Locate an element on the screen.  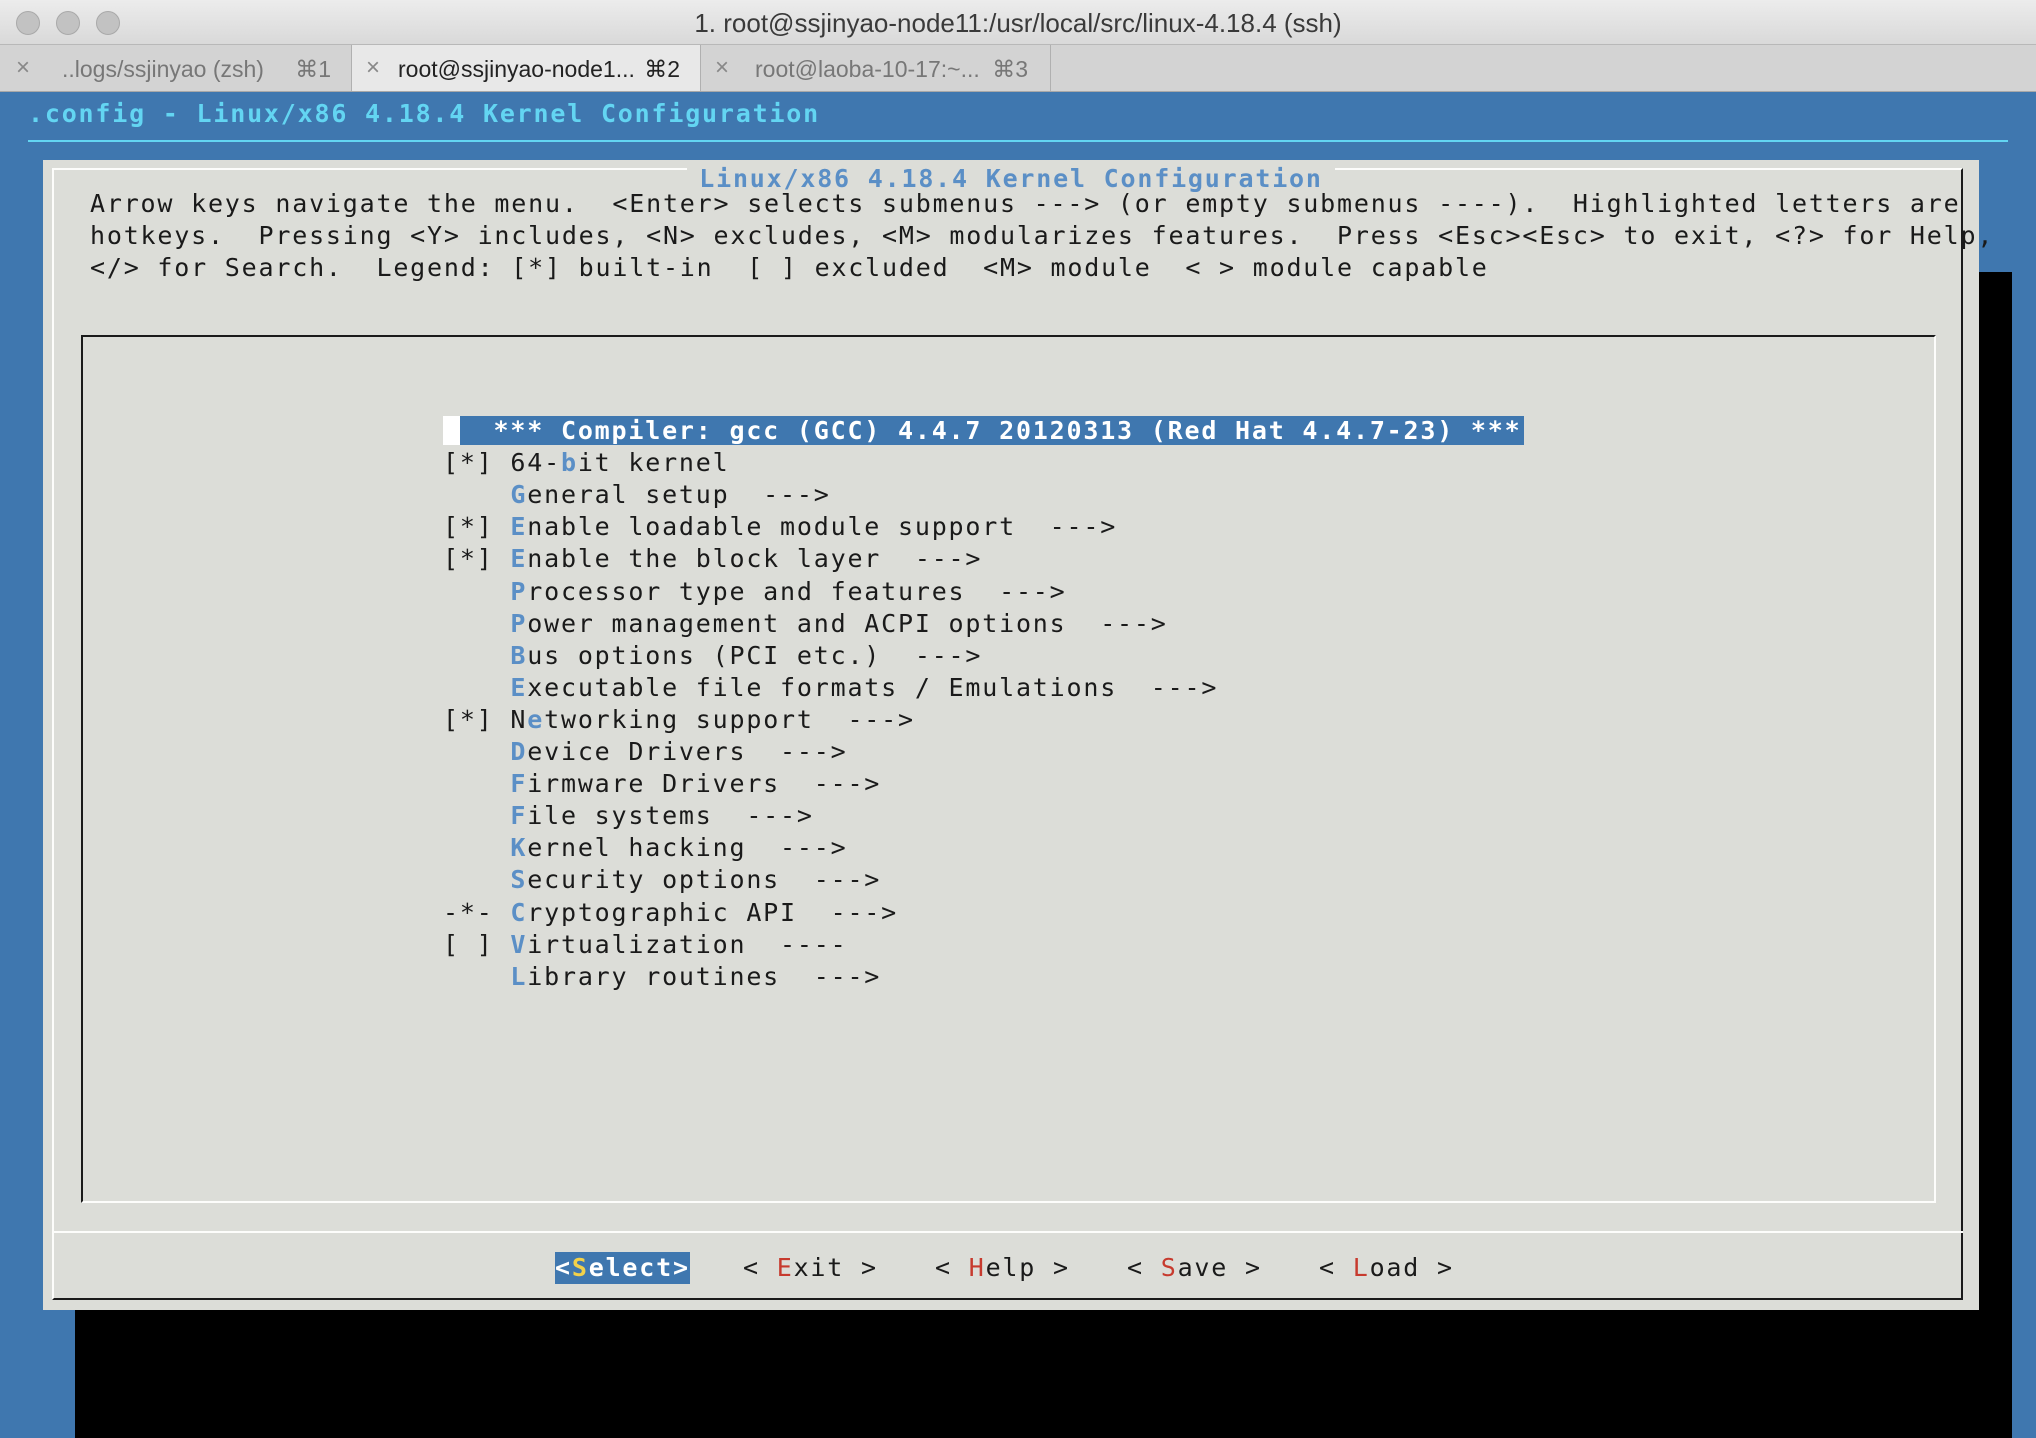
menu-item-text: it kernel is located at coordinates (653, 463).